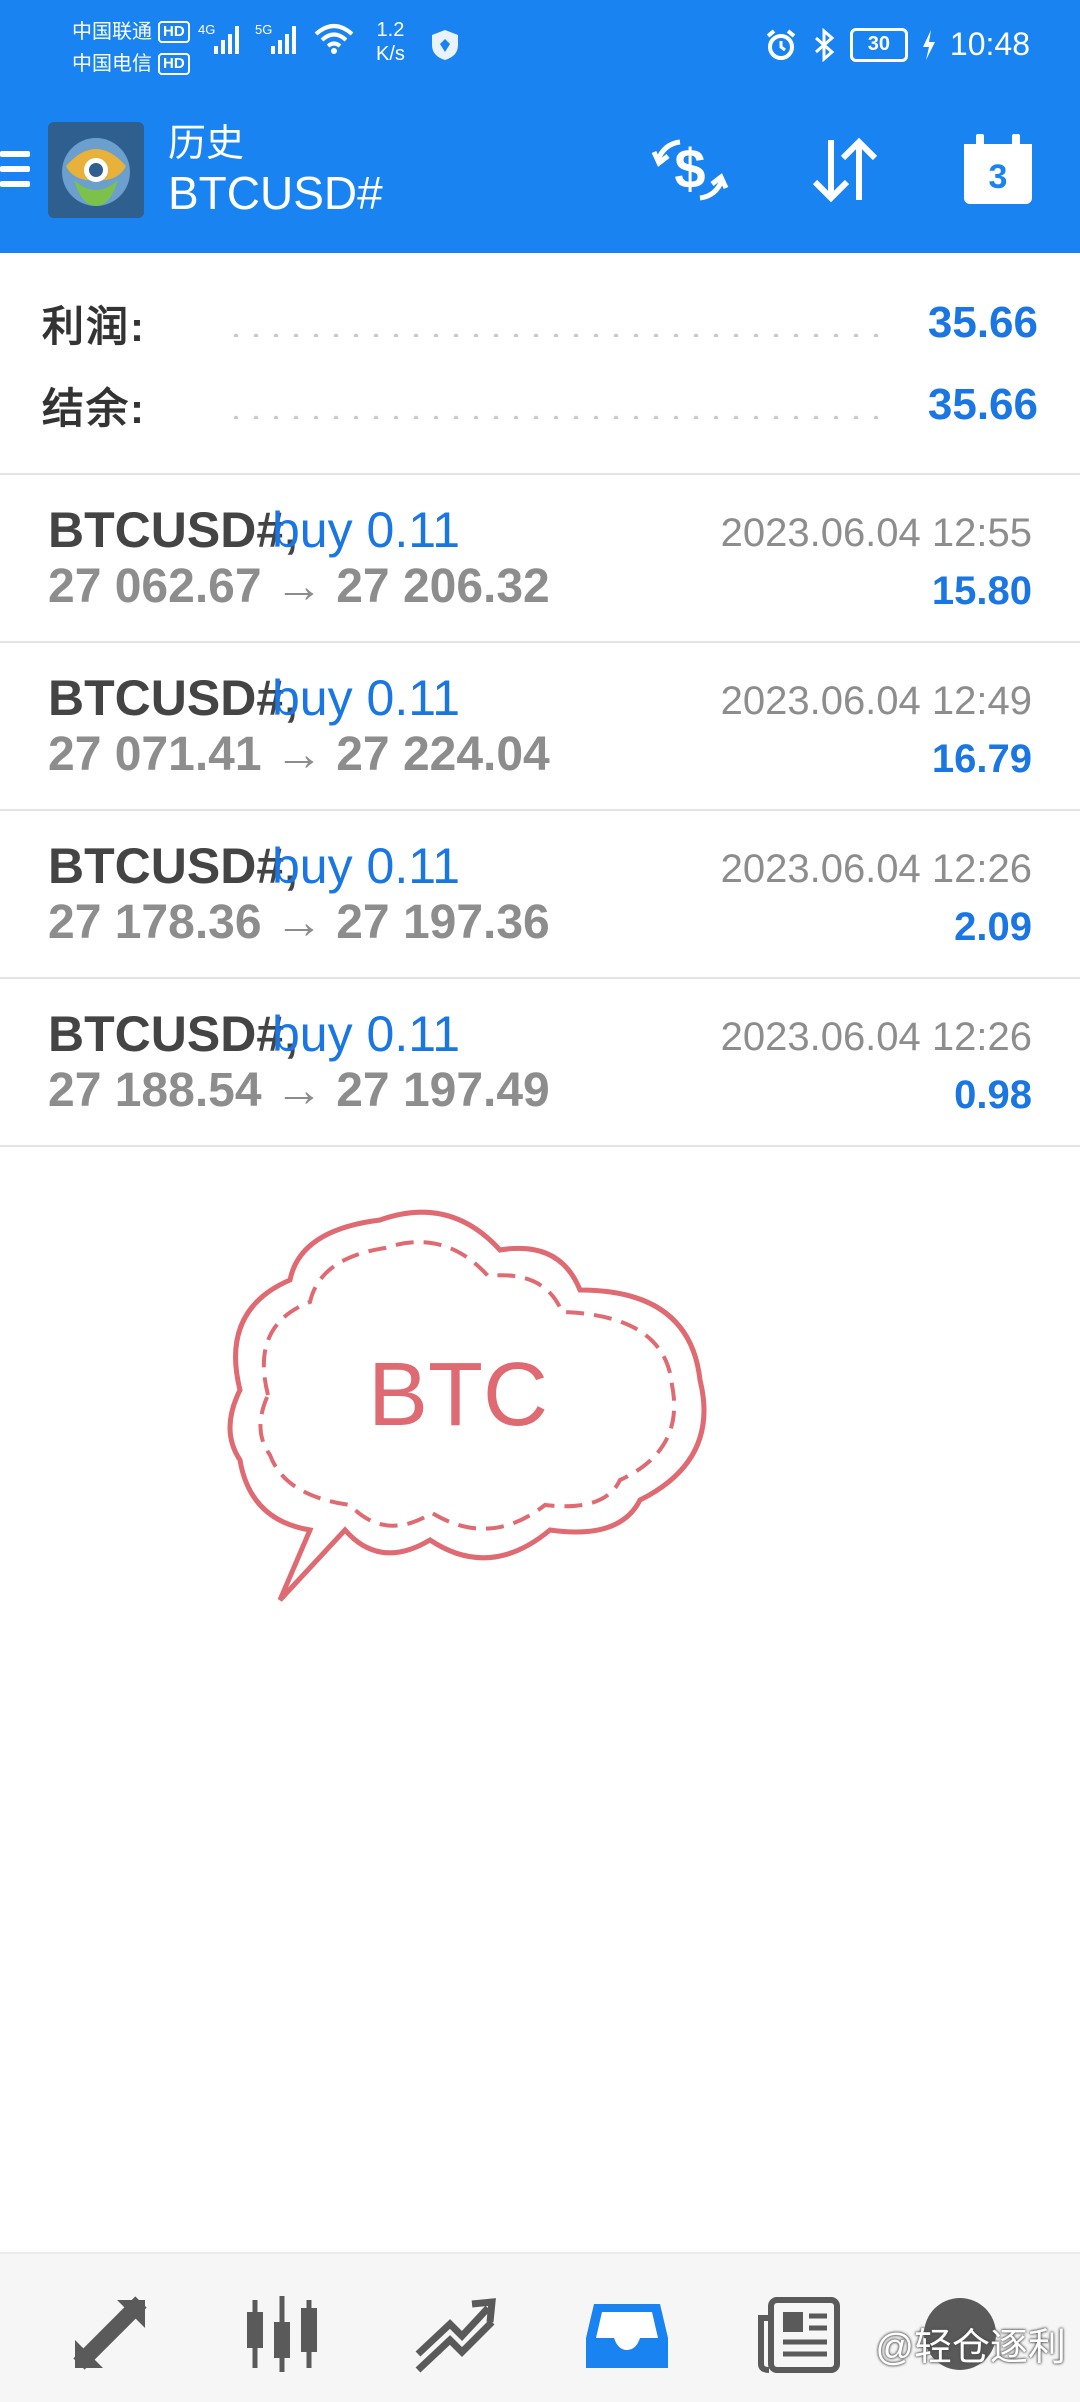 The height and width of the screenshot is (2402, 1080). What do you see at coordinates (998, 177) in the screenshot?
I see `calendar-day-number: 3` at bounding box center [998, 177].